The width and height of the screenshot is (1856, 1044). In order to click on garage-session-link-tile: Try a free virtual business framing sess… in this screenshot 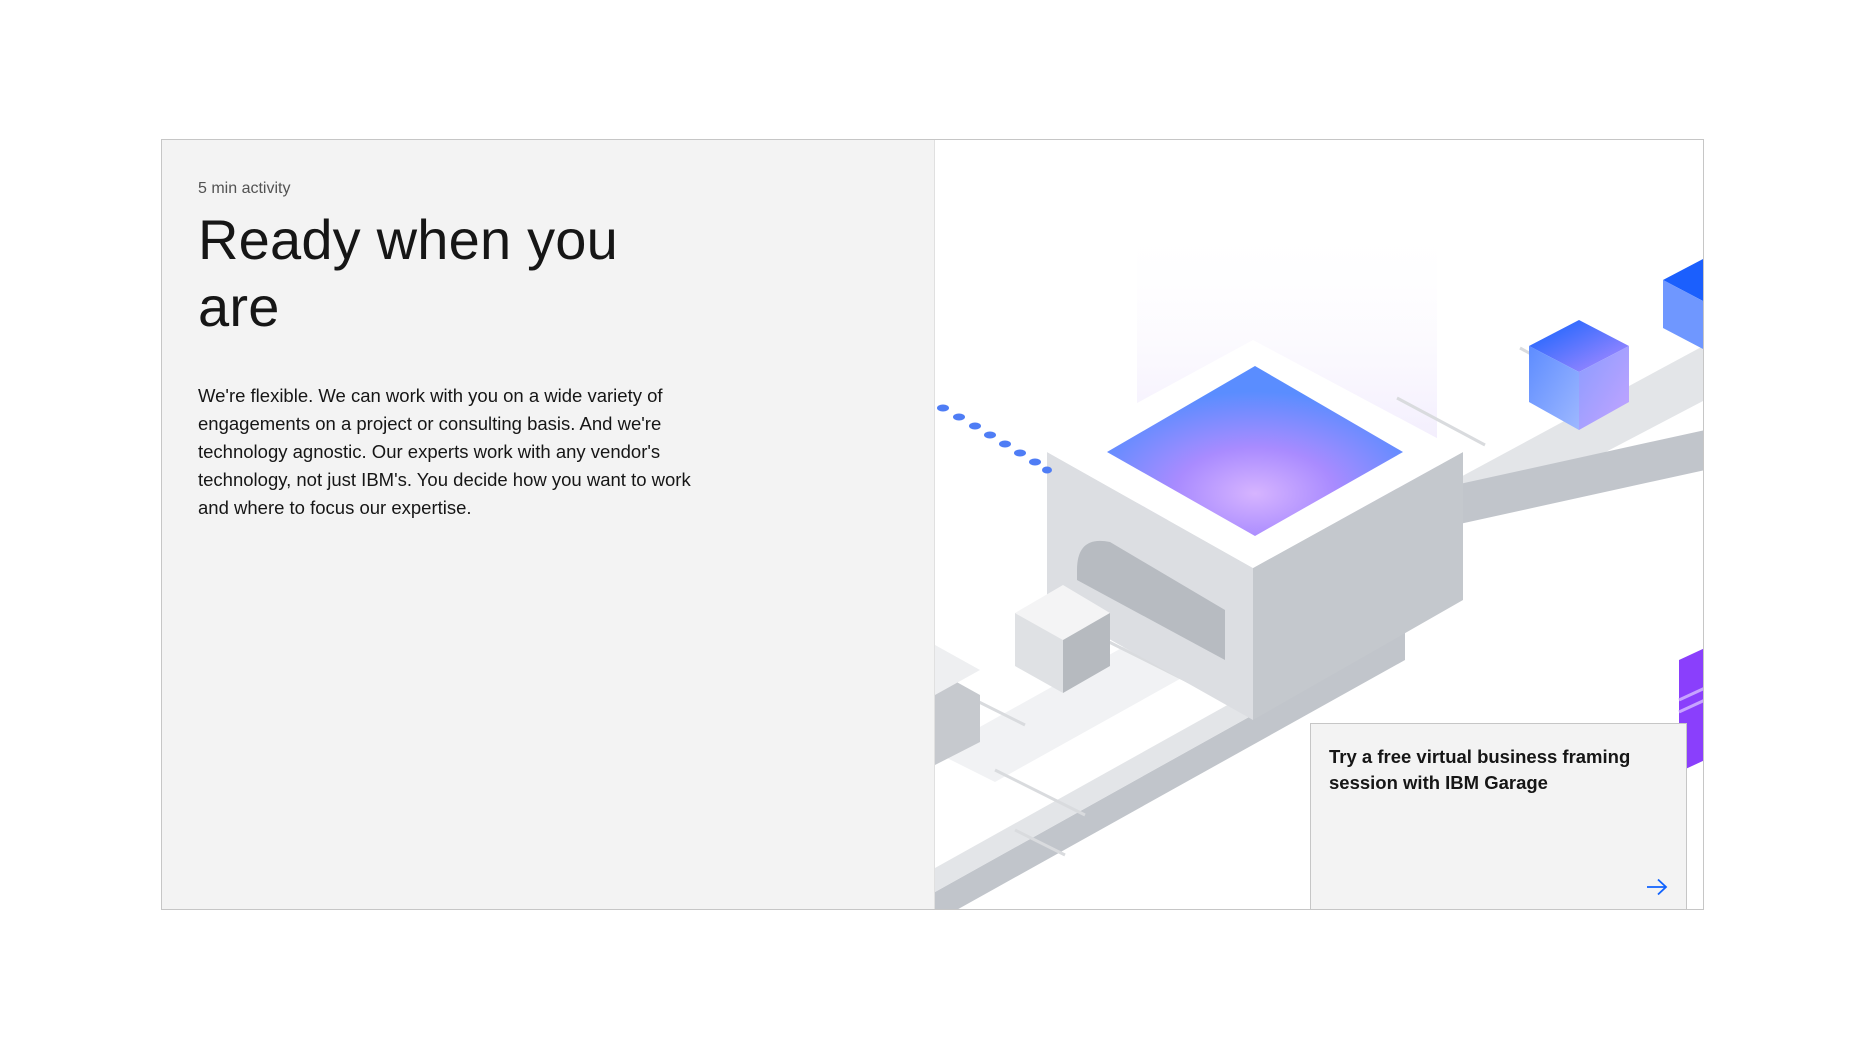, I will do `click(1498, 816)`.